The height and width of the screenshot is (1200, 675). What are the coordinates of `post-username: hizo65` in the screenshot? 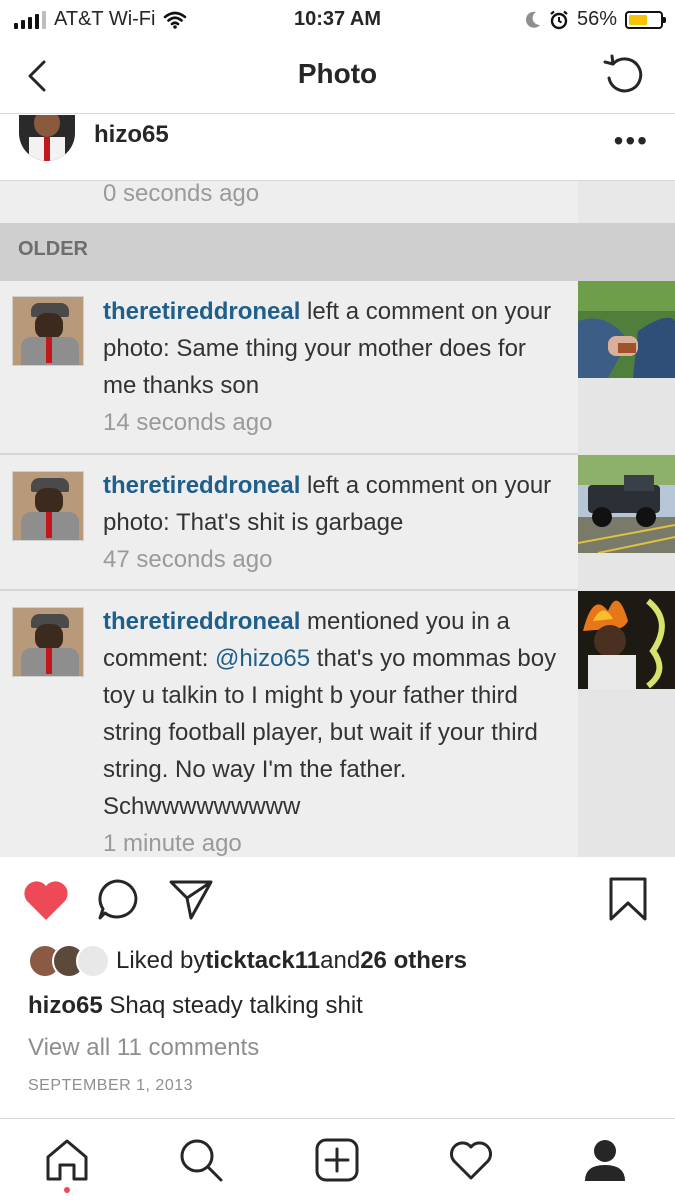 It's located at (131, 135).